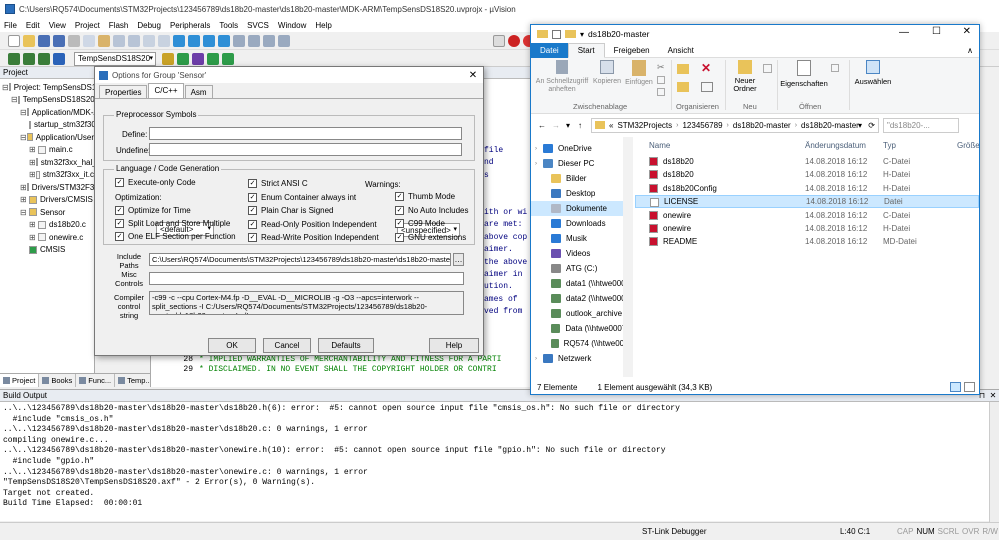 This screenshot has height=540, width=999. I want to click on cancel-button: Cancel, so click(287, 345).